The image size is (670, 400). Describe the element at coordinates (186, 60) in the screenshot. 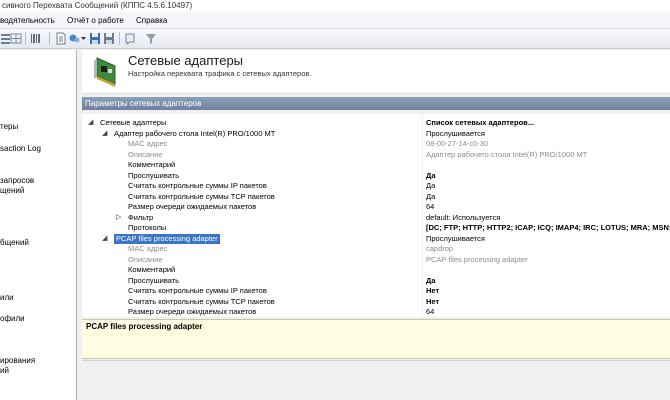

I see `page-title: Сетевые адаптеры` at that location.